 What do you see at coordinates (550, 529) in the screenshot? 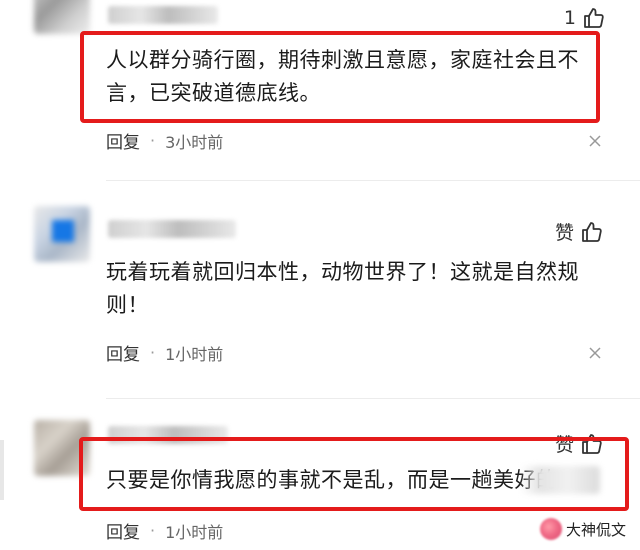
I see `watermark-logo-icon` at bounding box center [550, 529].